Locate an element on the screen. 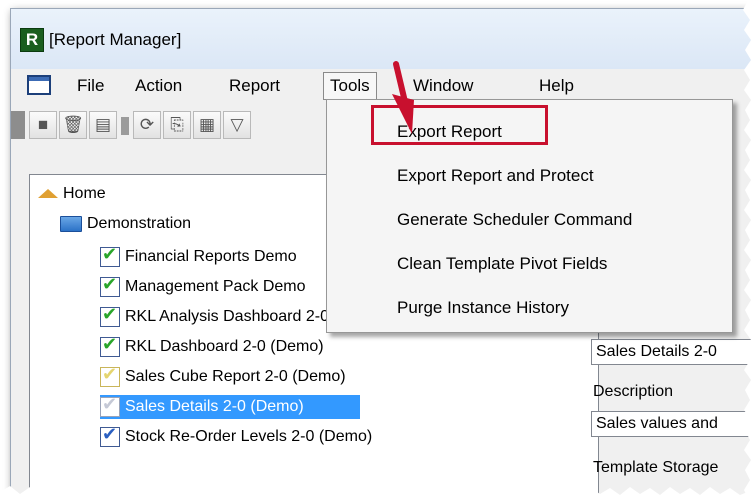 The width and height of the screenshot is (755, 504). menu-file: File is located at coordinates (90, 86).